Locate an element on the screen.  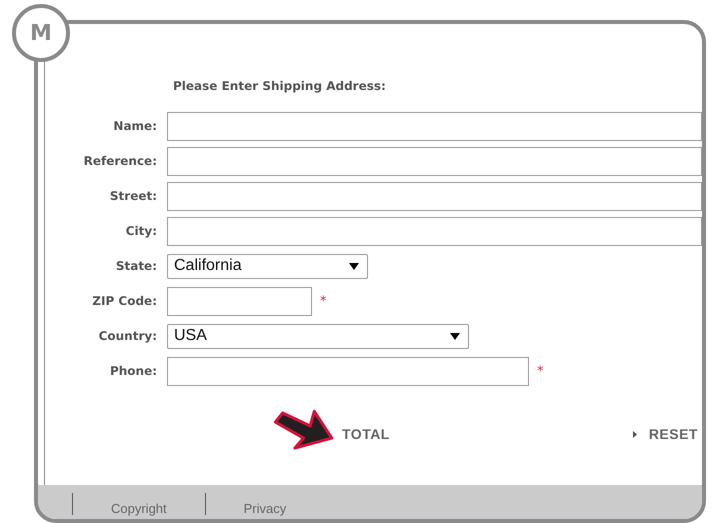
field-label: State: is located at coordinates (135, 266).